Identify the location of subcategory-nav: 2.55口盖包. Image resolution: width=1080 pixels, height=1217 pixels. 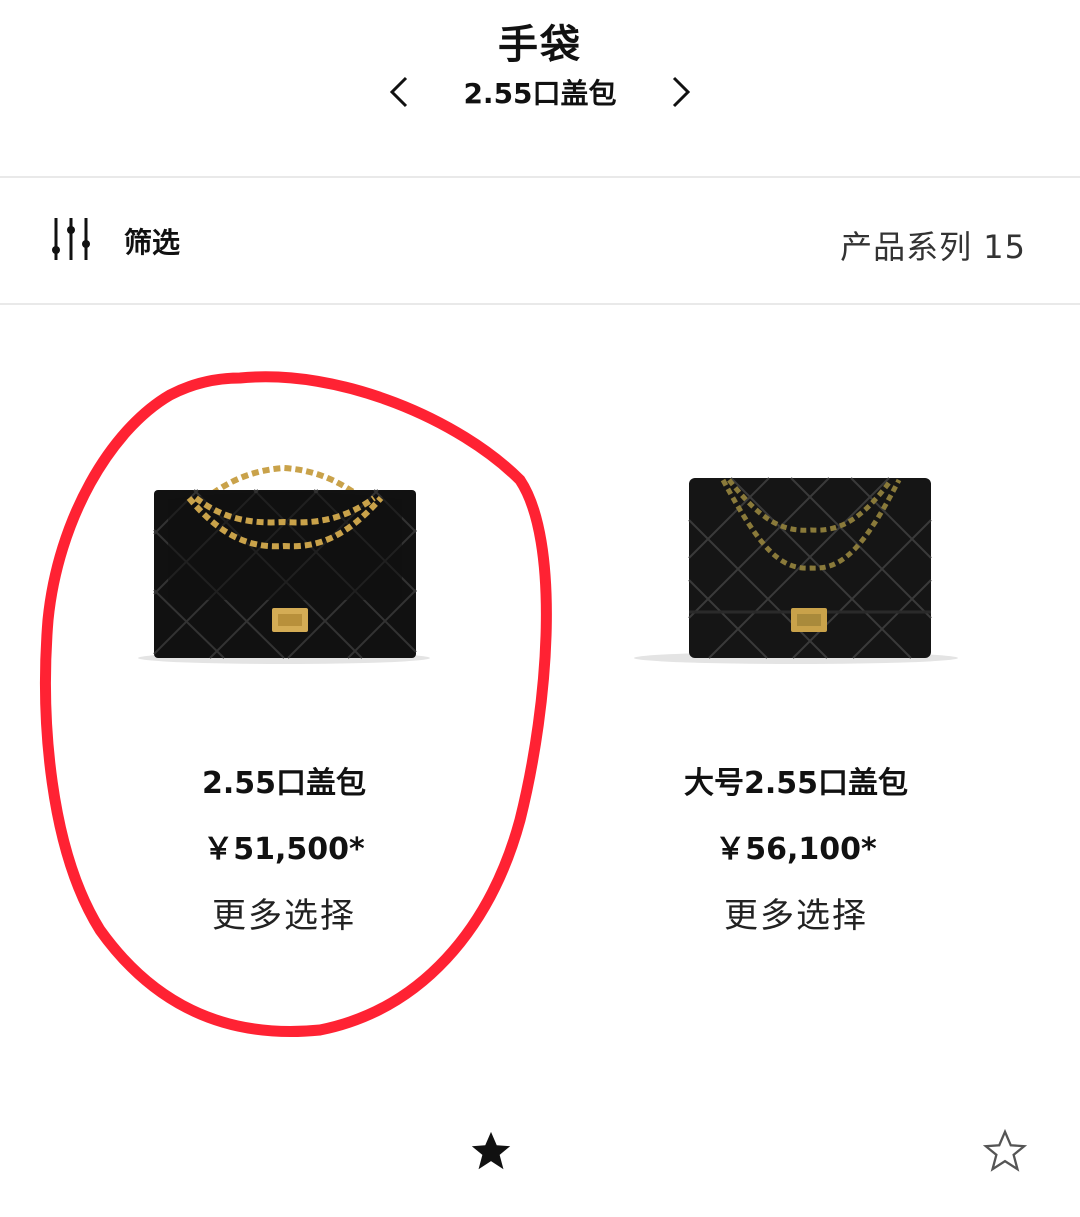
(540, 92).